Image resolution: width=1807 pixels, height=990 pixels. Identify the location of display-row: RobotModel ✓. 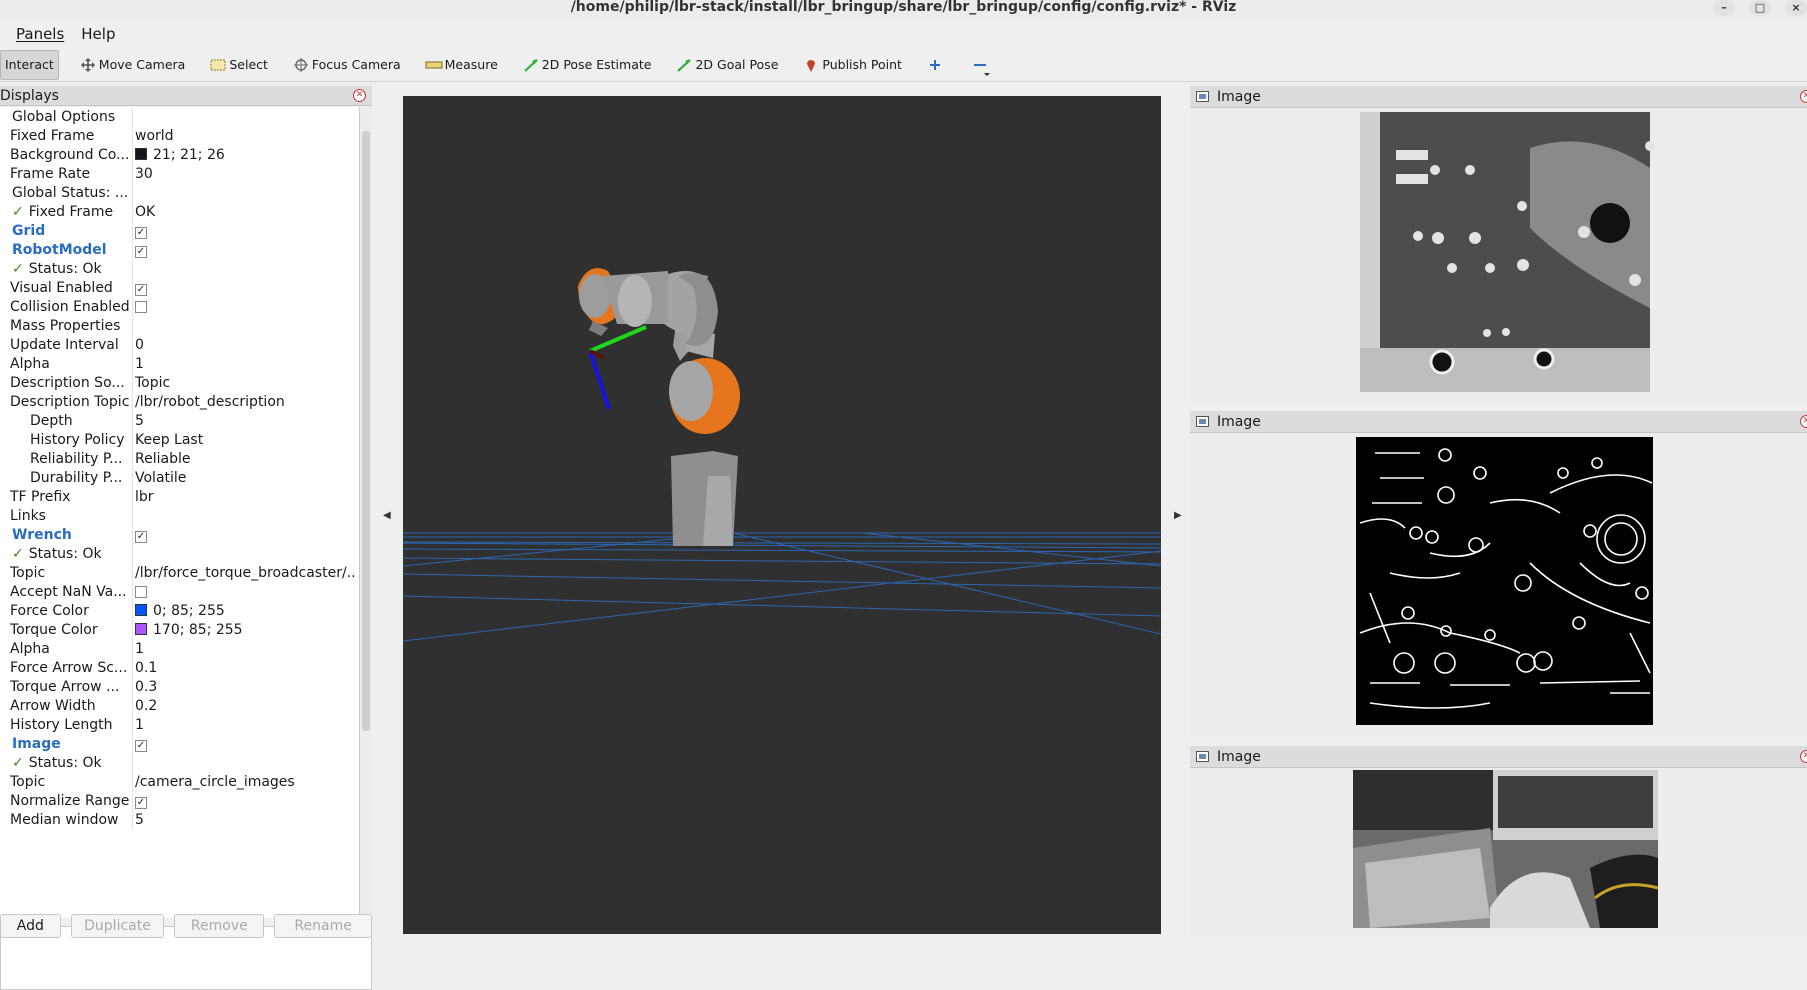
(179, 250).